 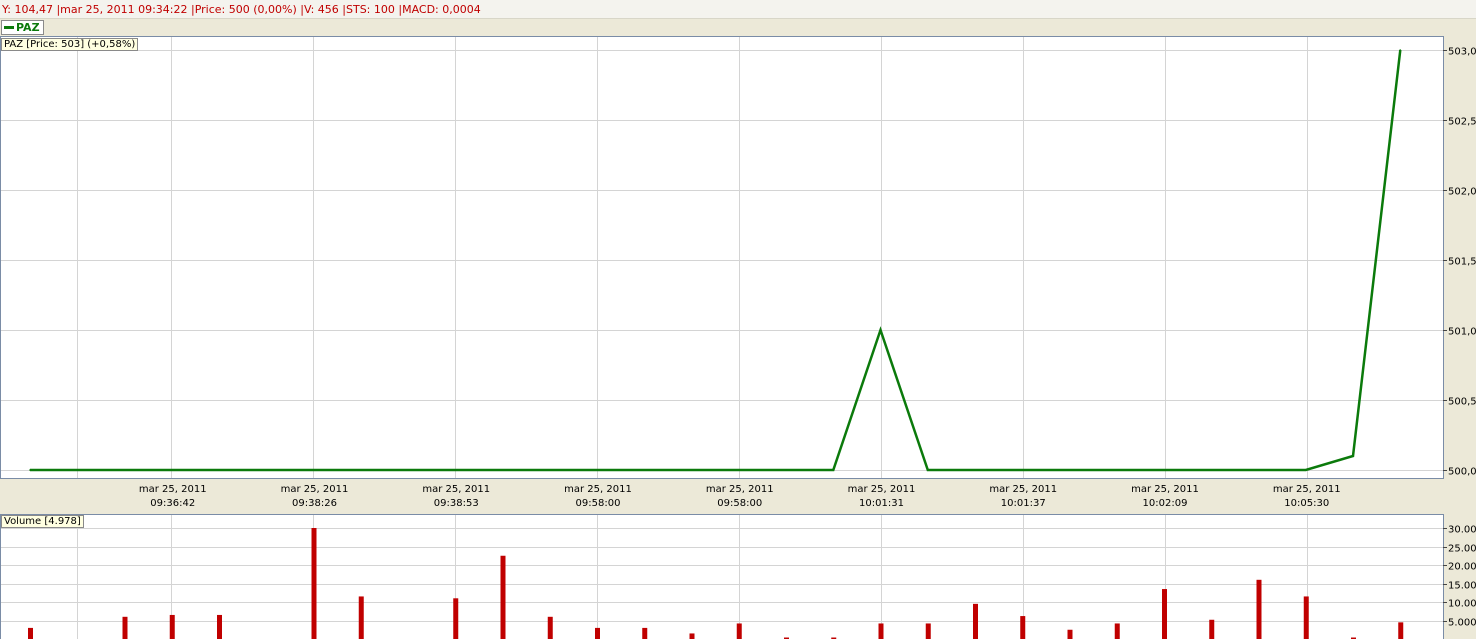 I want to click on x-tick-time: 10:02:09, so click(x=1165, y=503).